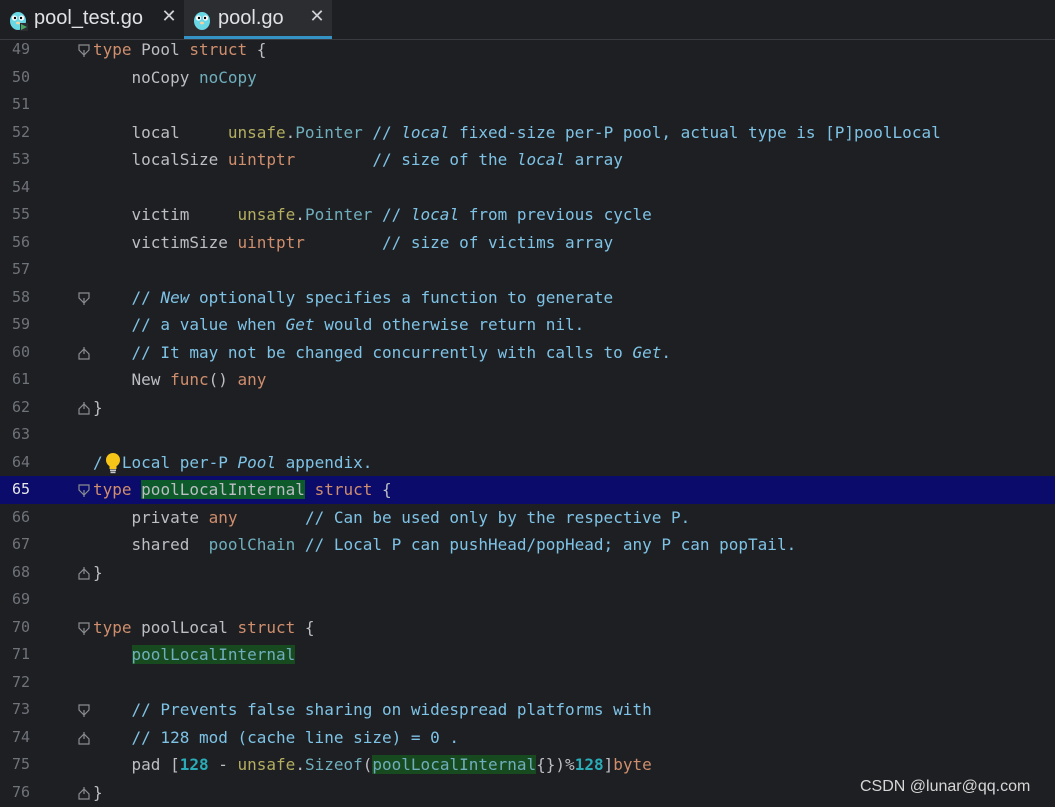 The height and width of the screenshot is (807, 1055). What do you see at coordinates (444, 159) in the screenshot?
I see `code-token: // size of the` at bounding box center [444, 159].